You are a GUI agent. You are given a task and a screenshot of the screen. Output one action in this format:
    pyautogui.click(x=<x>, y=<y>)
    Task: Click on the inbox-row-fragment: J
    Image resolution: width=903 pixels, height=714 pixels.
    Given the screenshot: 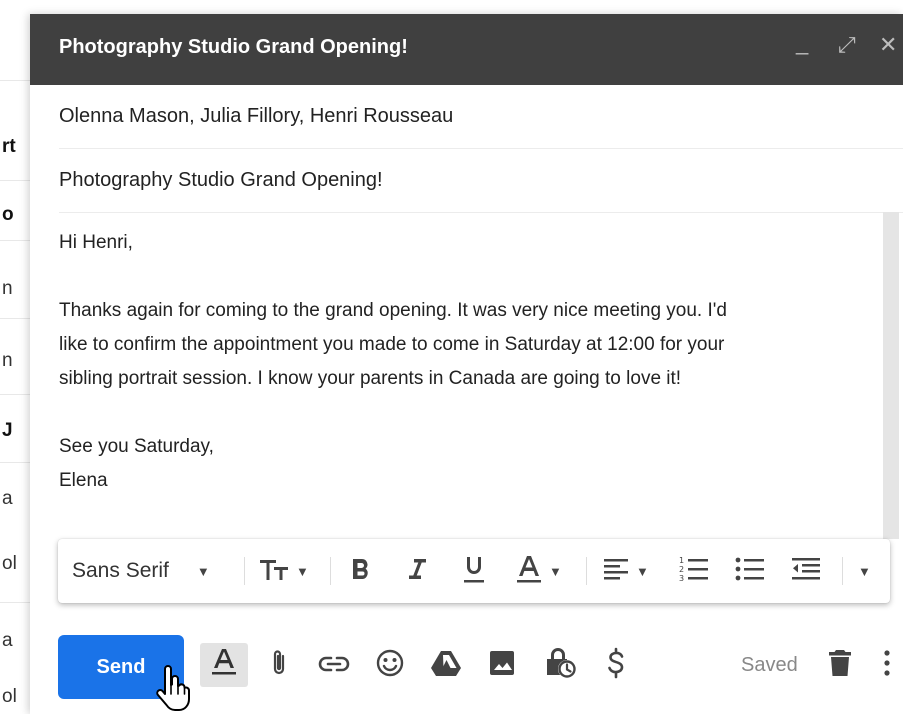 What is the action you would take?
    pyautogui.click(x=7, y=430)
    